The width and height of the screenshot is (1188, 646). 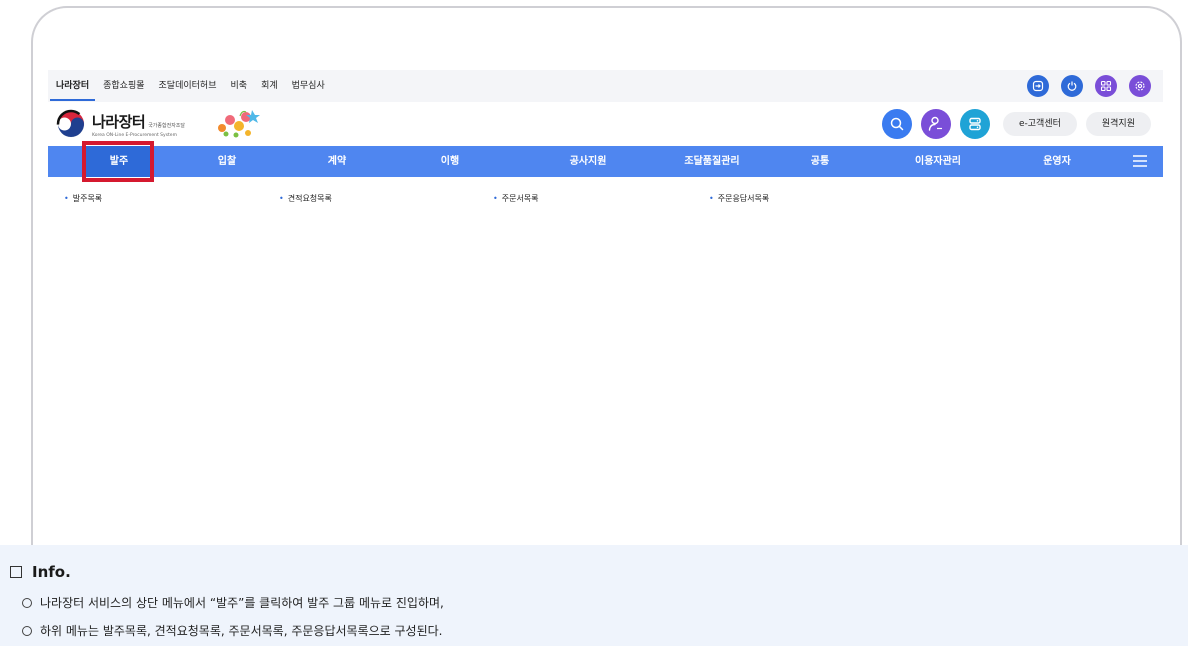 I want to click on main-nav: 발주 입찰 계약 이행 공사지원 조달품질관리 공통 이용자관리 운영자, so click(x=605, y=161).